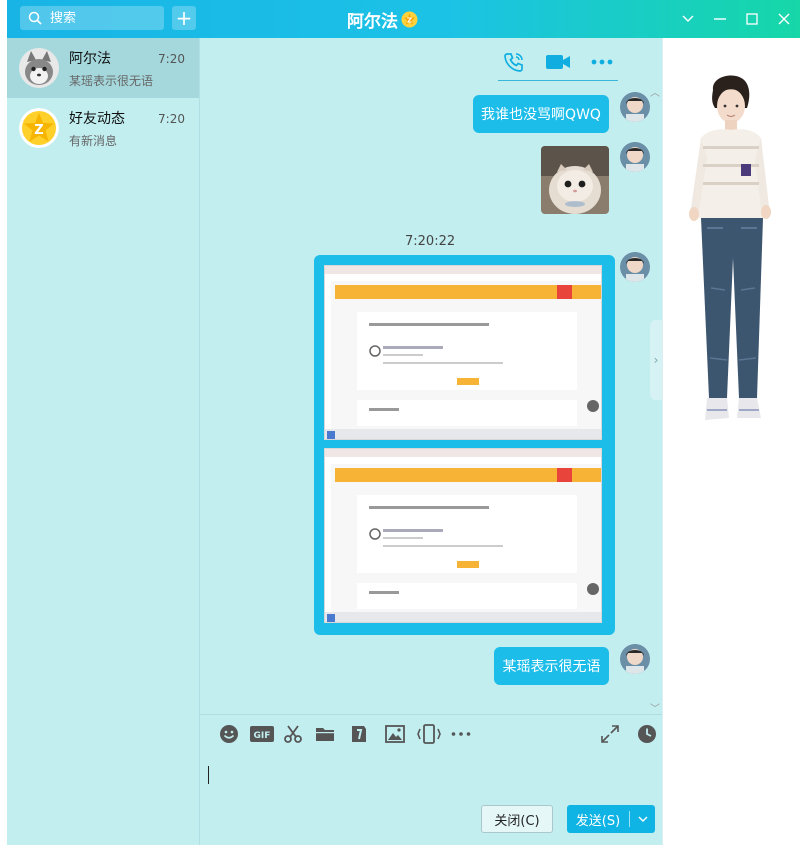  I want to click on expand-icon, so click(610, 734).